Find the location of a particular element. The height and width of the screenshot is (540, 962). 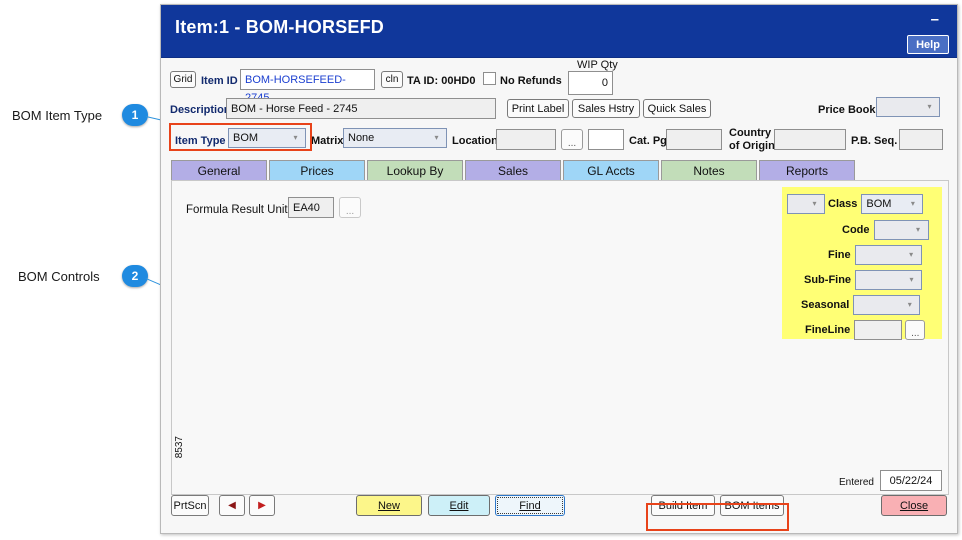

bom-fineline-input is located at coordinates (878, 330).